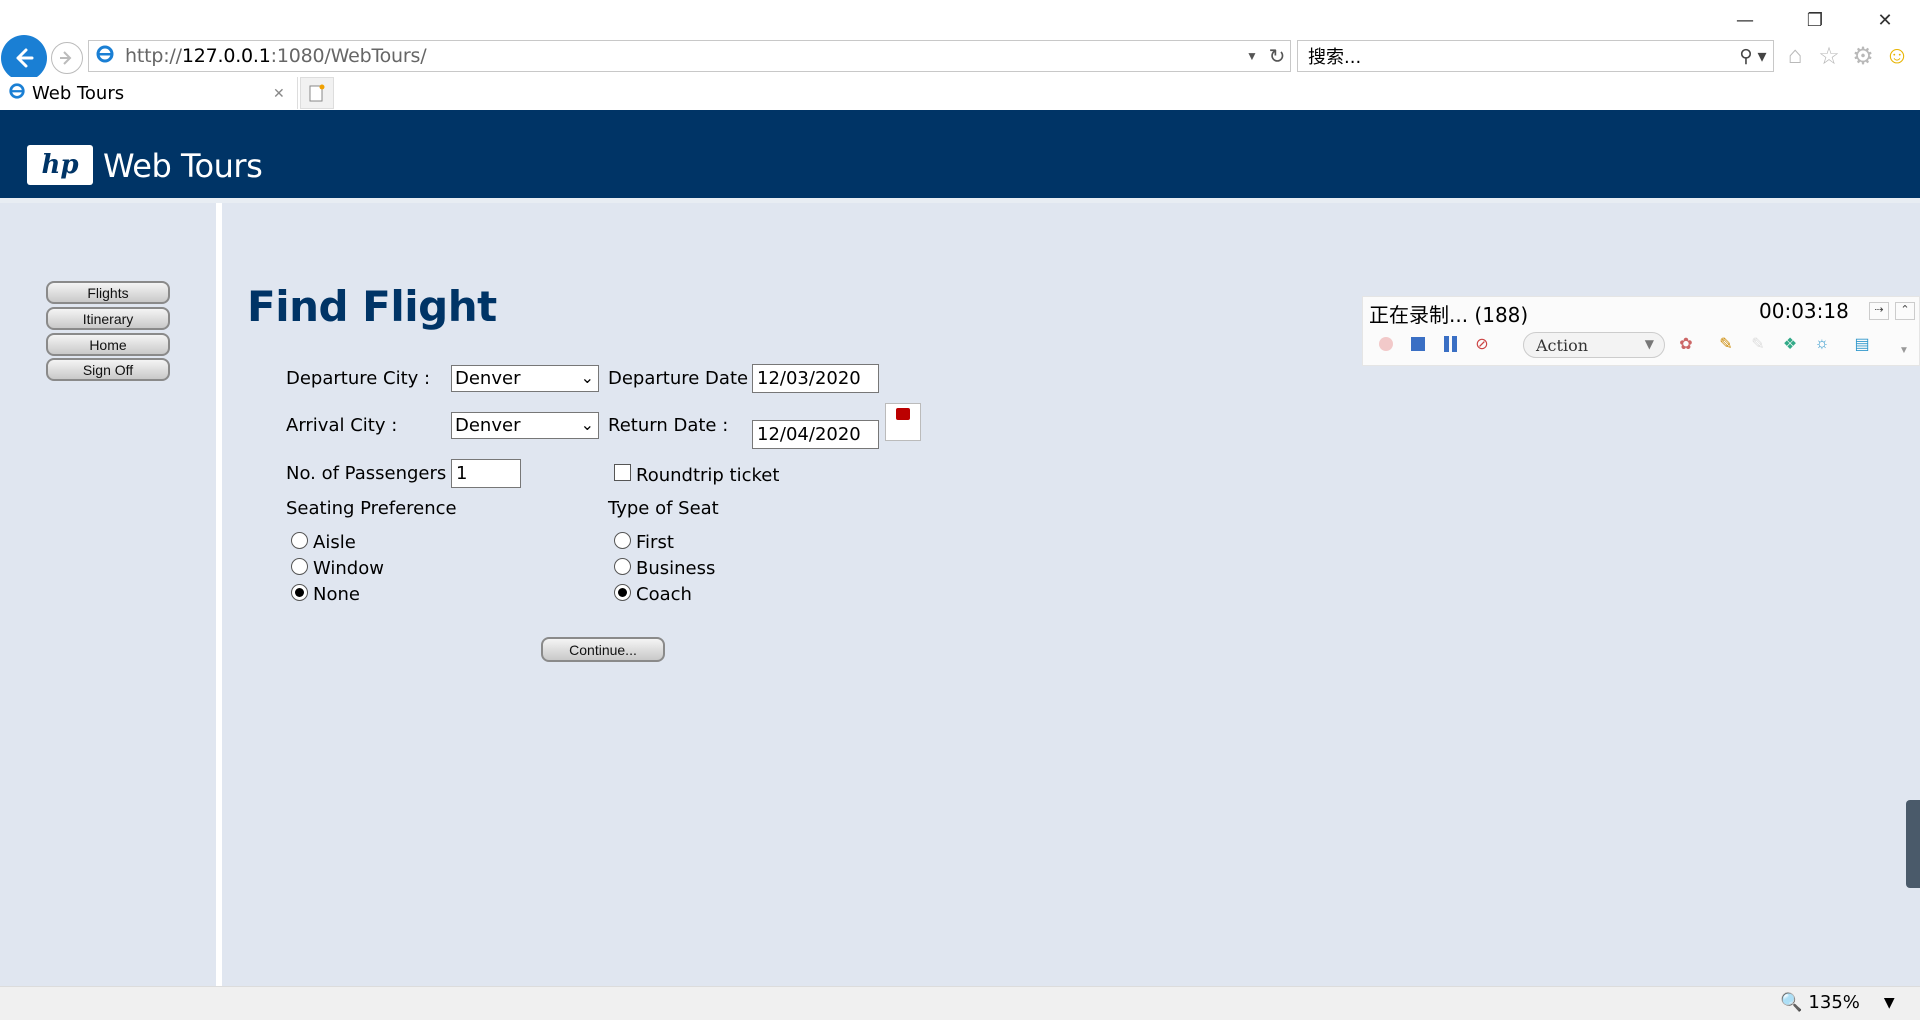 Image resolution: width=1920 pixels, height=1020 pixels. Describe the element at coordinates (358, 378) in the screenshot. I see `departure-city-label: Departure City :` at that location.